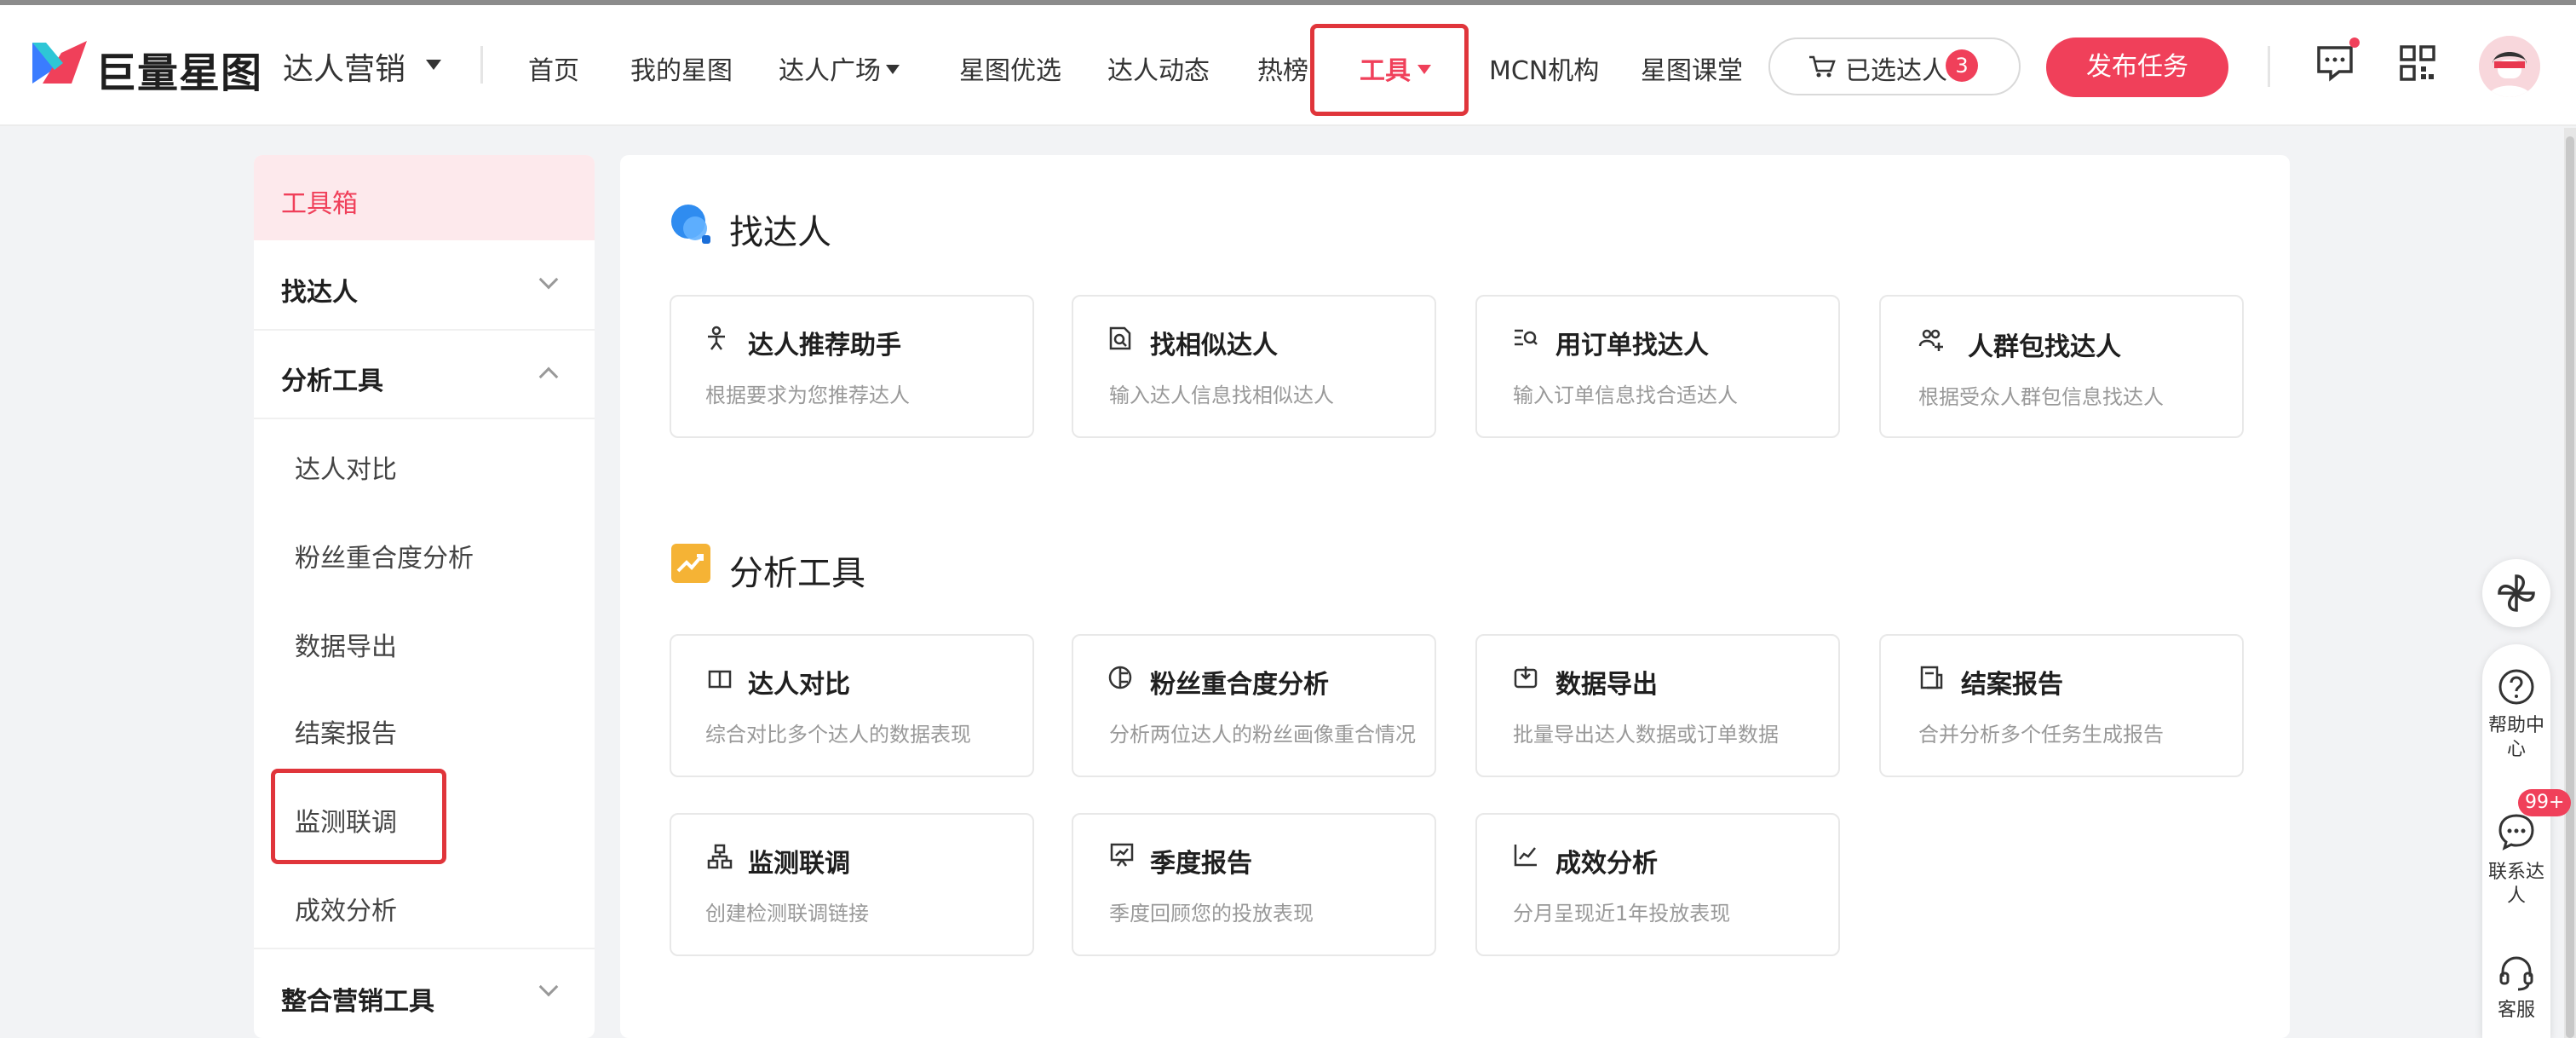 This screenshot has width=2576, height=1038. What do you see at coordinates (2012, 685) in the screenshot?
I see `card-title: 结案报告` at bounding box center [2012, 685].